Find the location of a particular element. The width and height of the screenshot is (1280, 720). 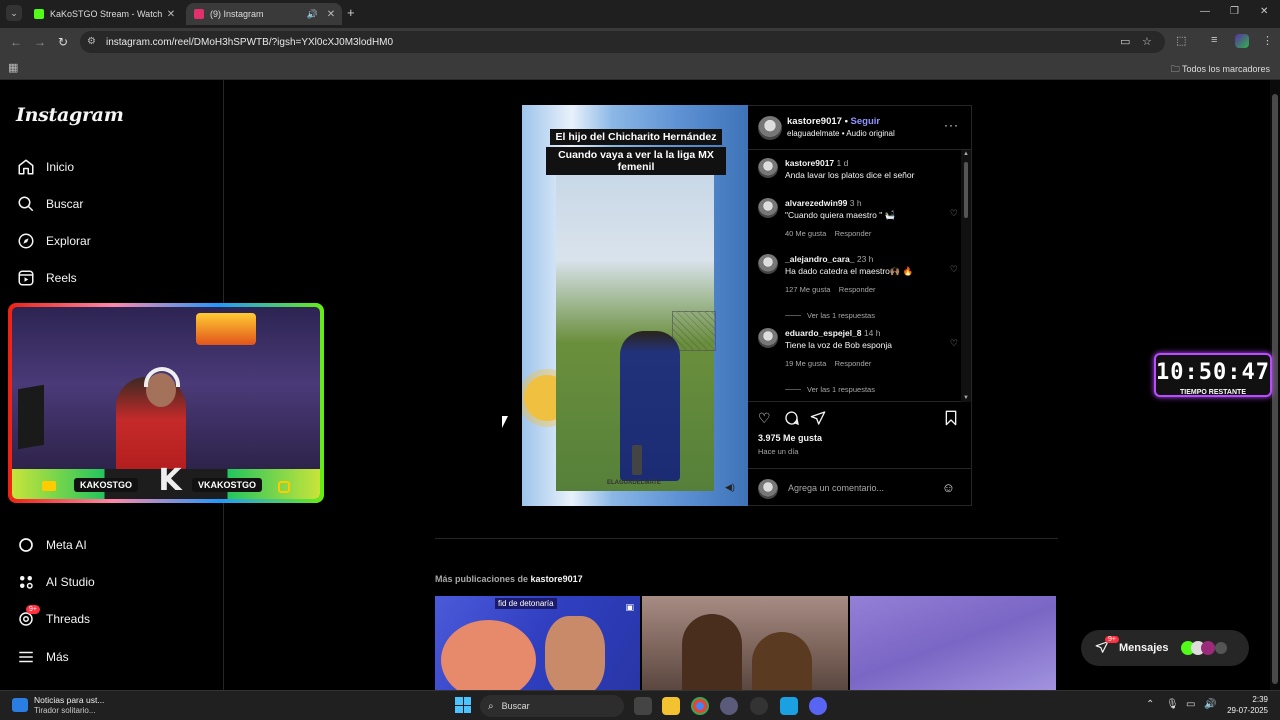

media-control-icon: ≡ is located at coordinates (1214, 40).